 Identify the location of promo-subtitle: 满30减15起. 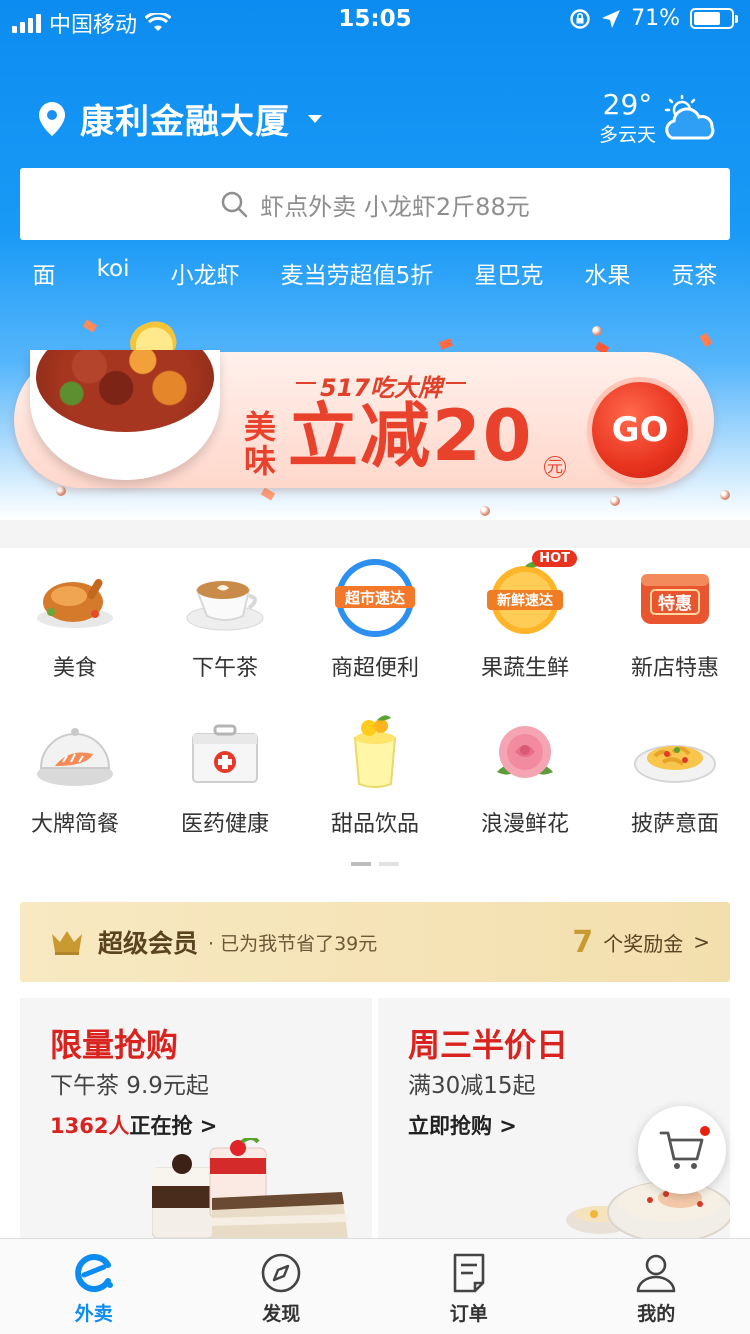
(472, 1086).